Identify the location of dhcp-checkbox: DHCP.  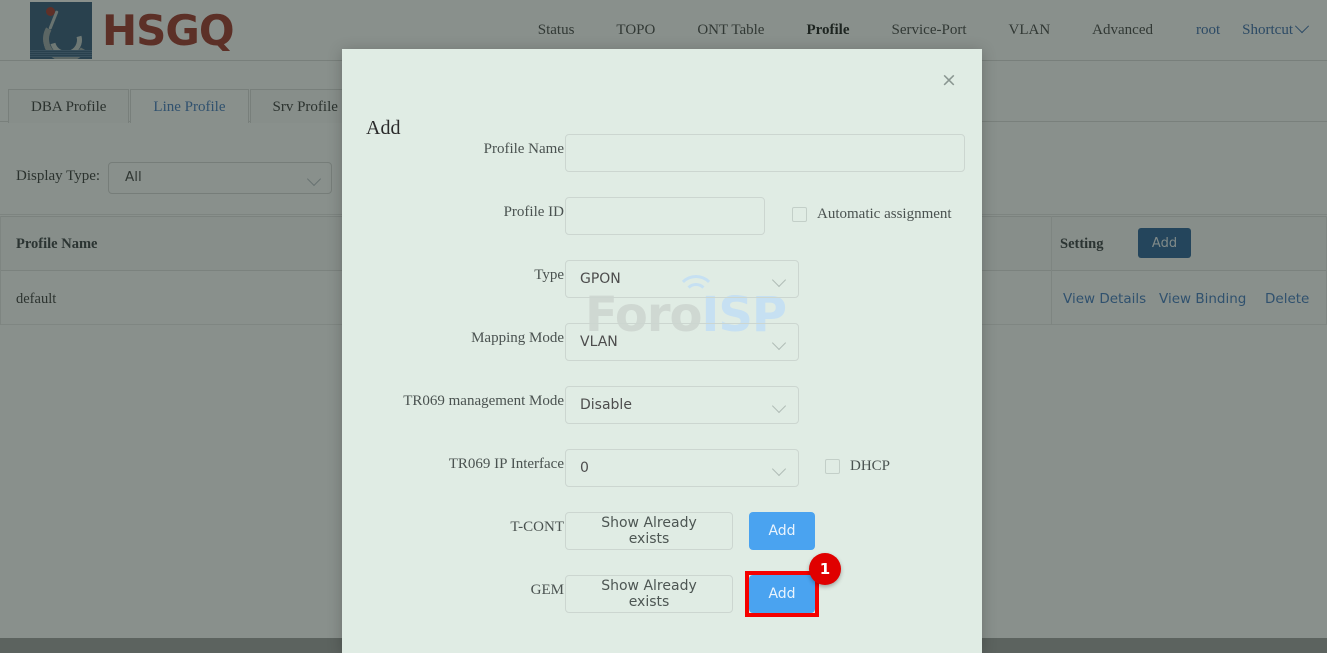
(857, 466).